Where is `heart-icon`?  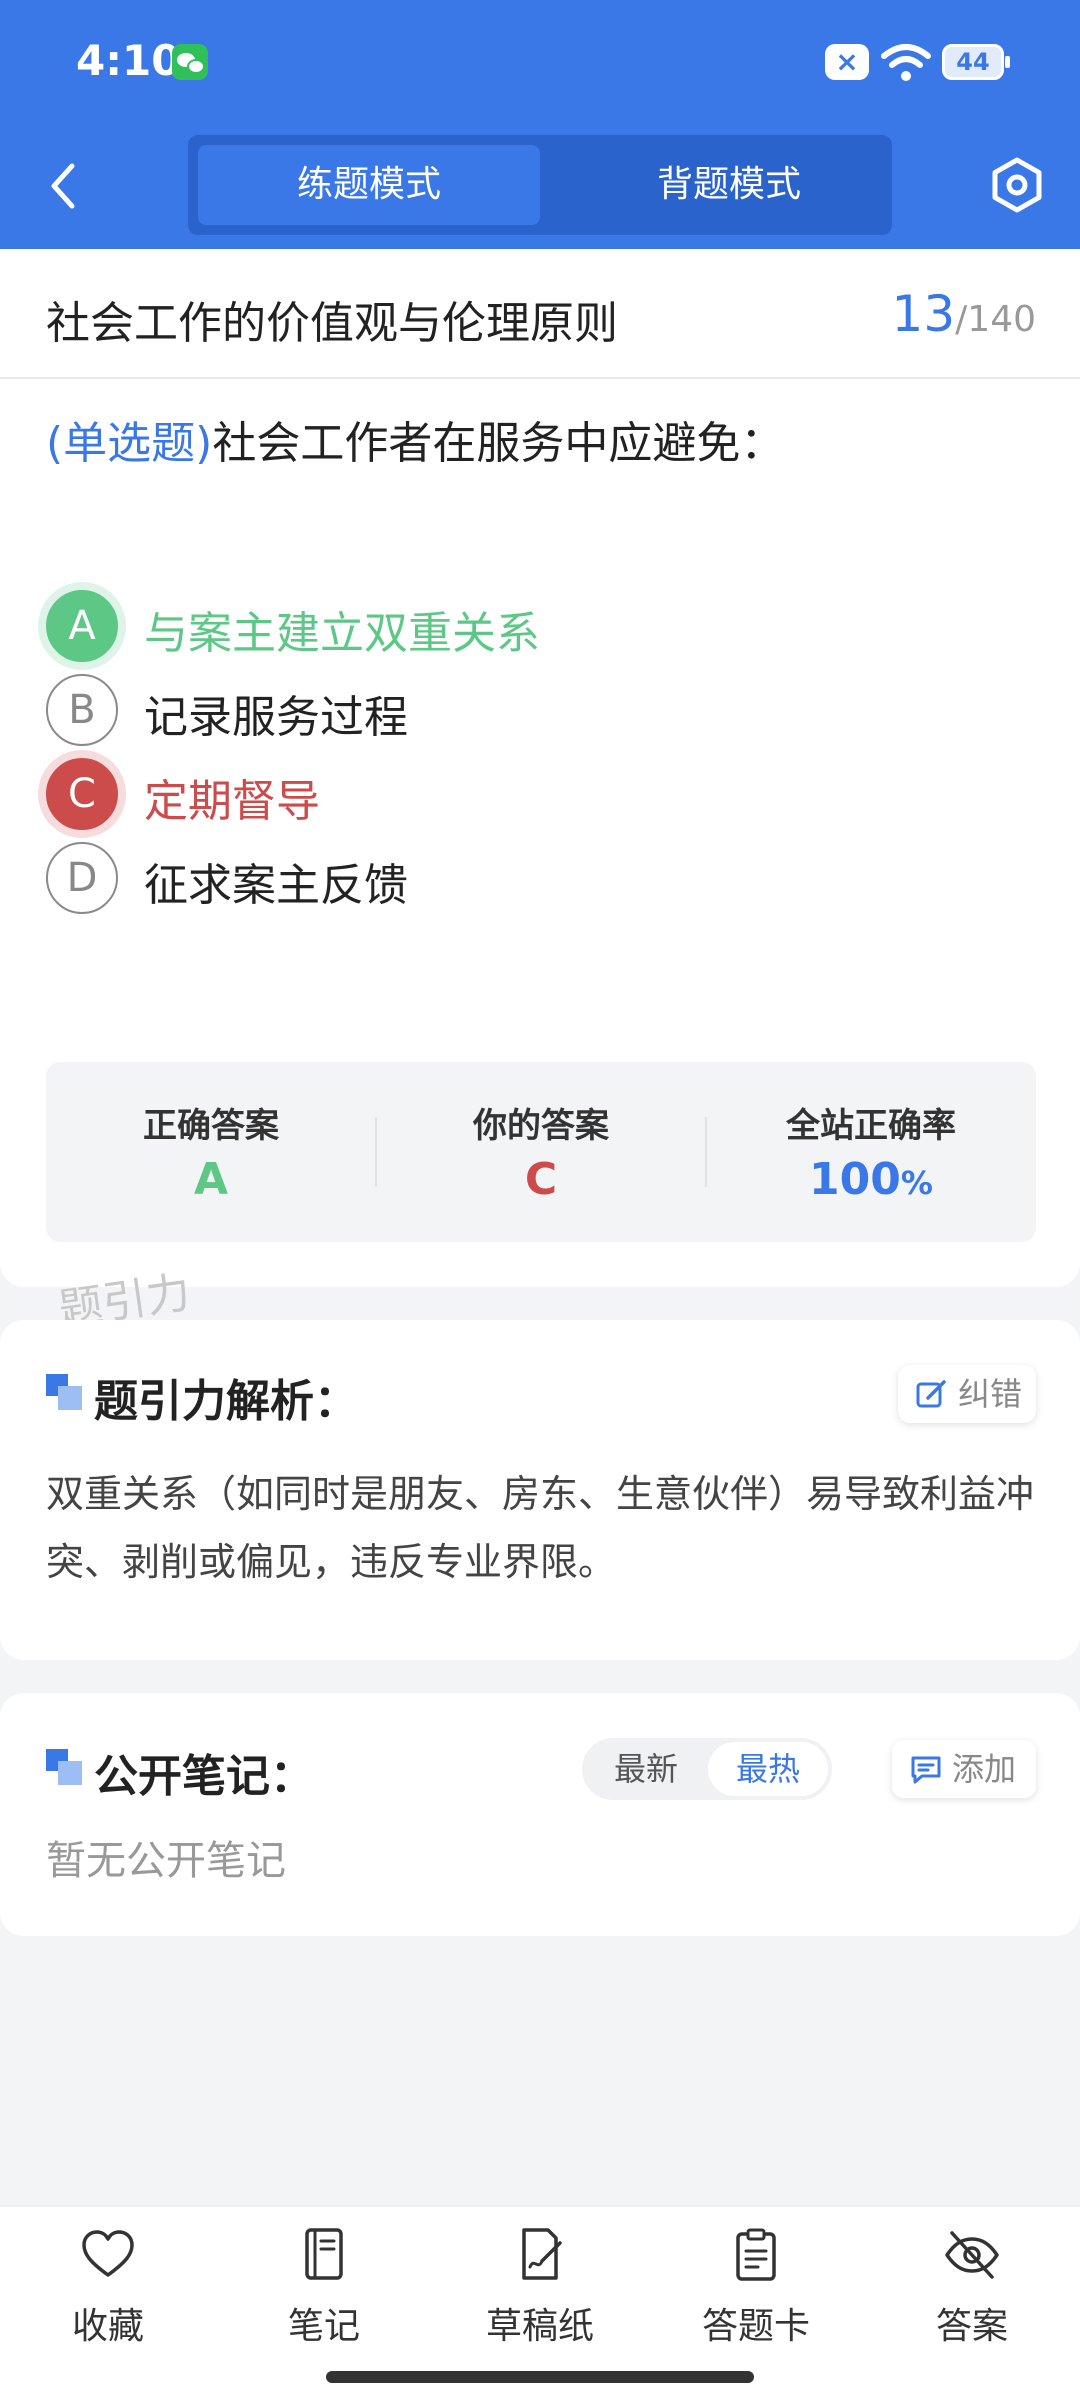 heart-icon is located at coordinates (108, 2253).